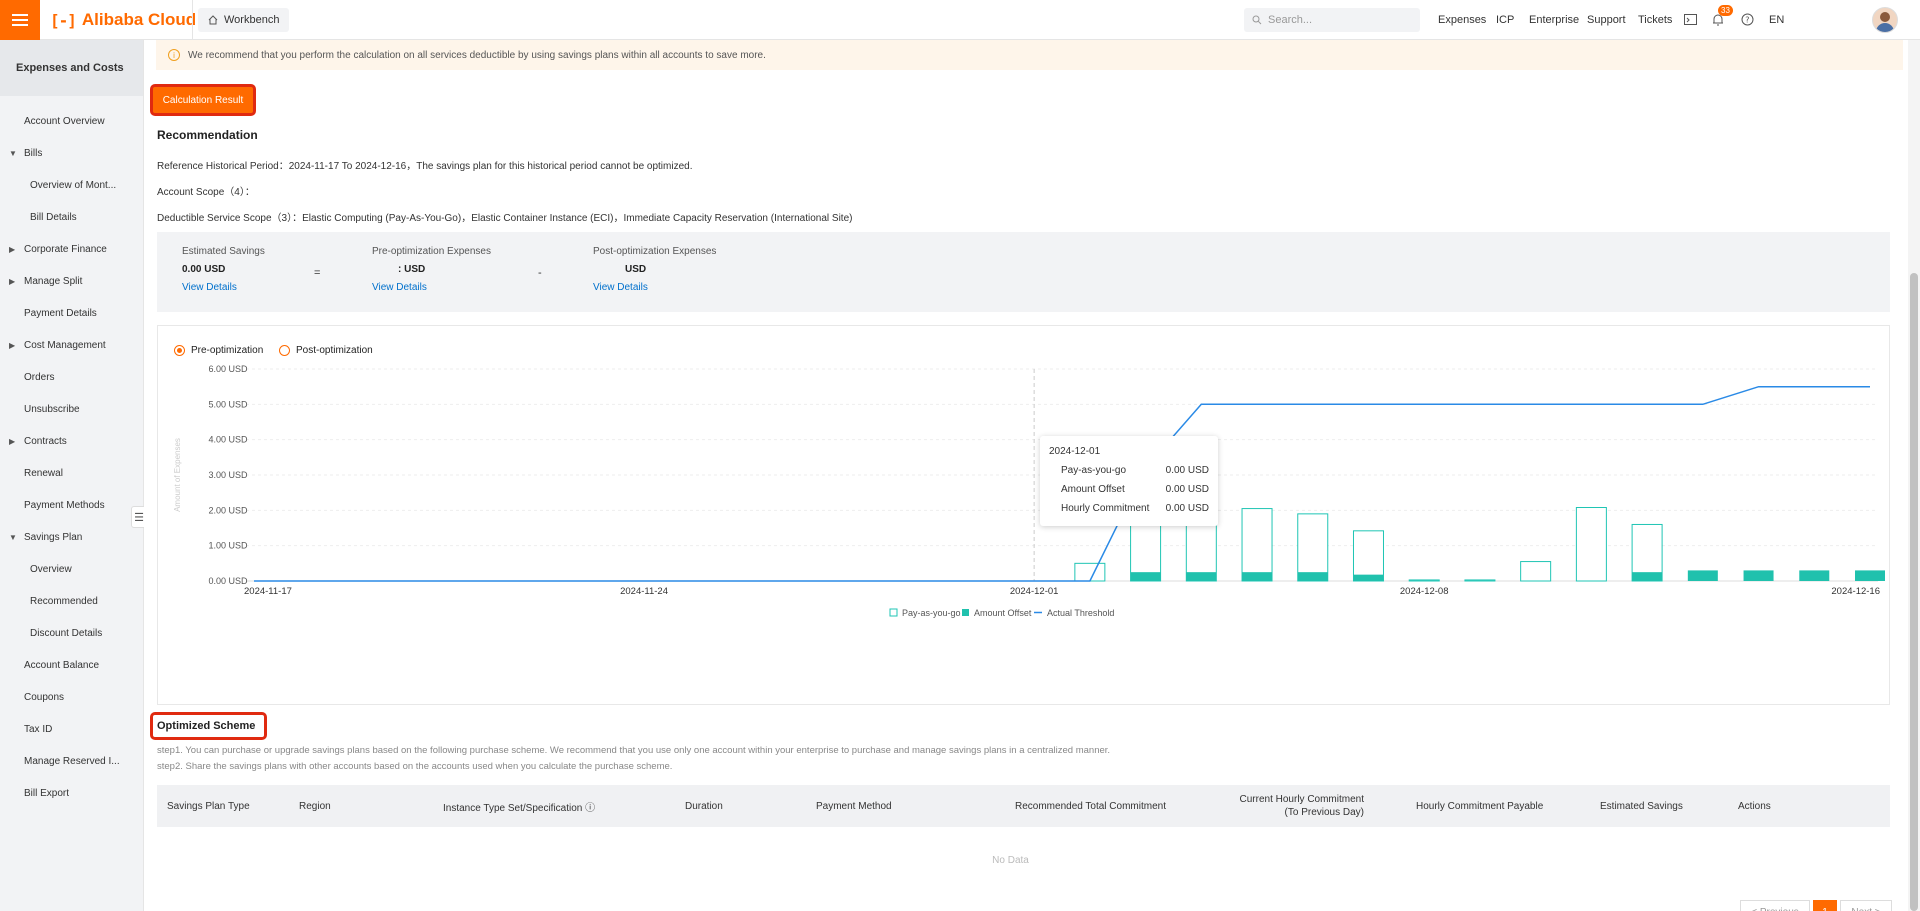  What do you see at coordinates (228, 510) in the screenshot?
I see `y-tick-label: 2.00 USD` at bounding box center [228, 510].